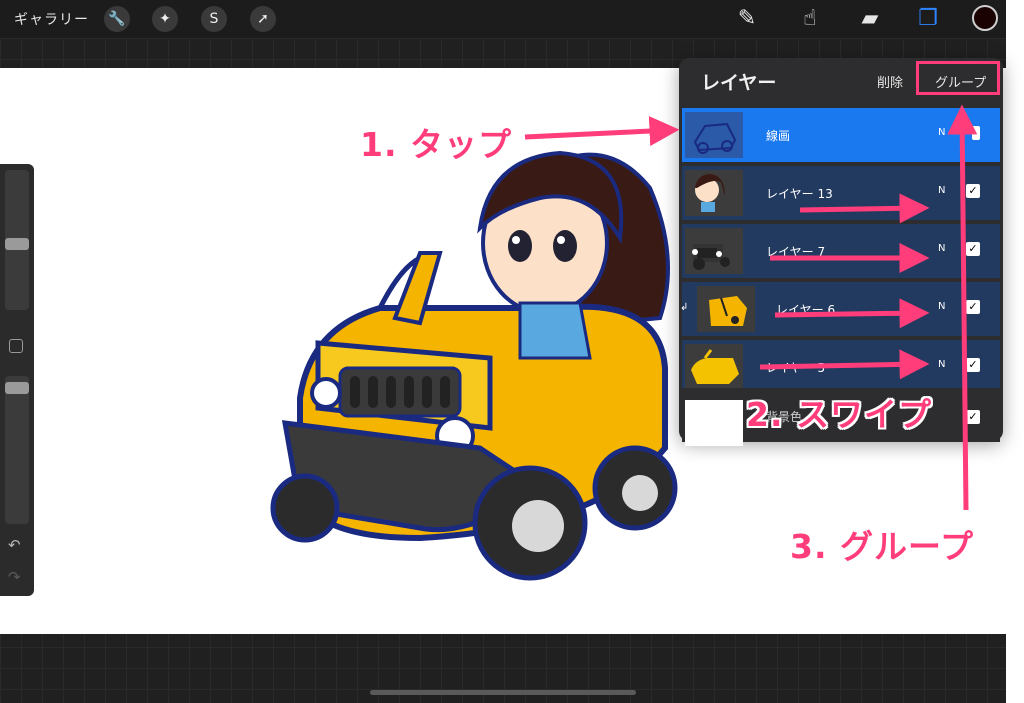  I want to click on annotation-step3: 3. グループ, so click(882, 546).